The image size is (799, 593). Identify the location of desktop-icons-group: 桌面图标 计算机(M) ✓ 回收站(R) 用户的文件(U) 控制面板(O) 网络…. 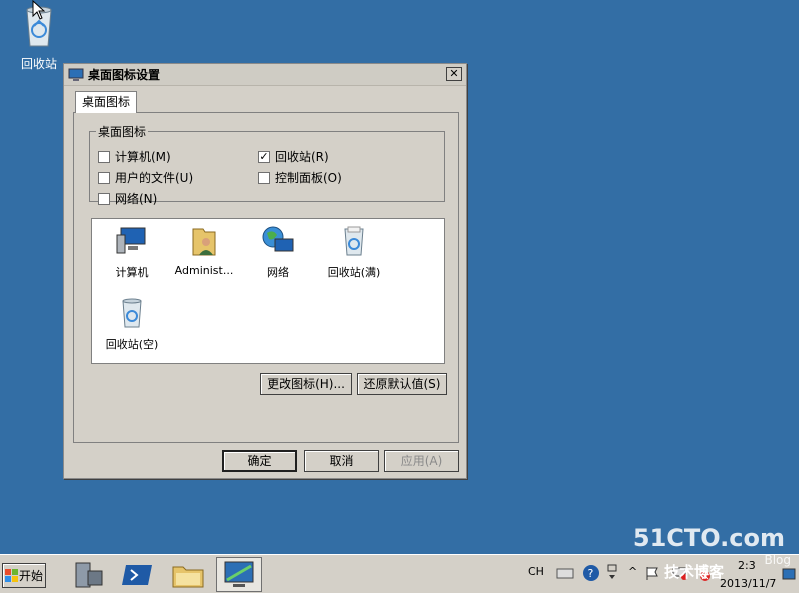
(267, 164).